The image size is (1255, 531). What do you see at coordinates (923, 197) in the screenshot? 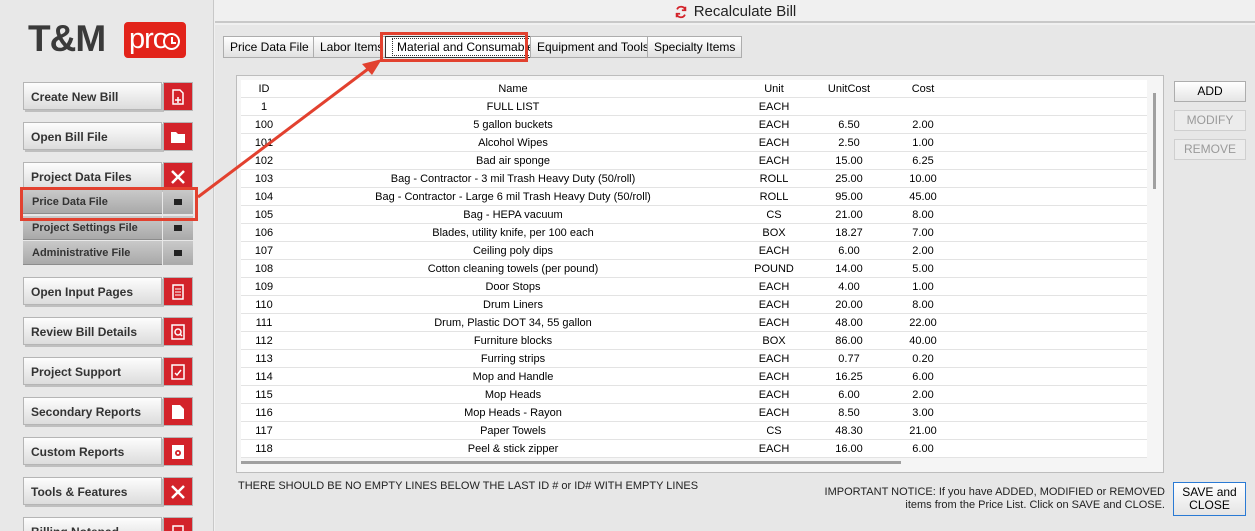
I see `cell-cost: 45.00` at bounding box center [923, 197].